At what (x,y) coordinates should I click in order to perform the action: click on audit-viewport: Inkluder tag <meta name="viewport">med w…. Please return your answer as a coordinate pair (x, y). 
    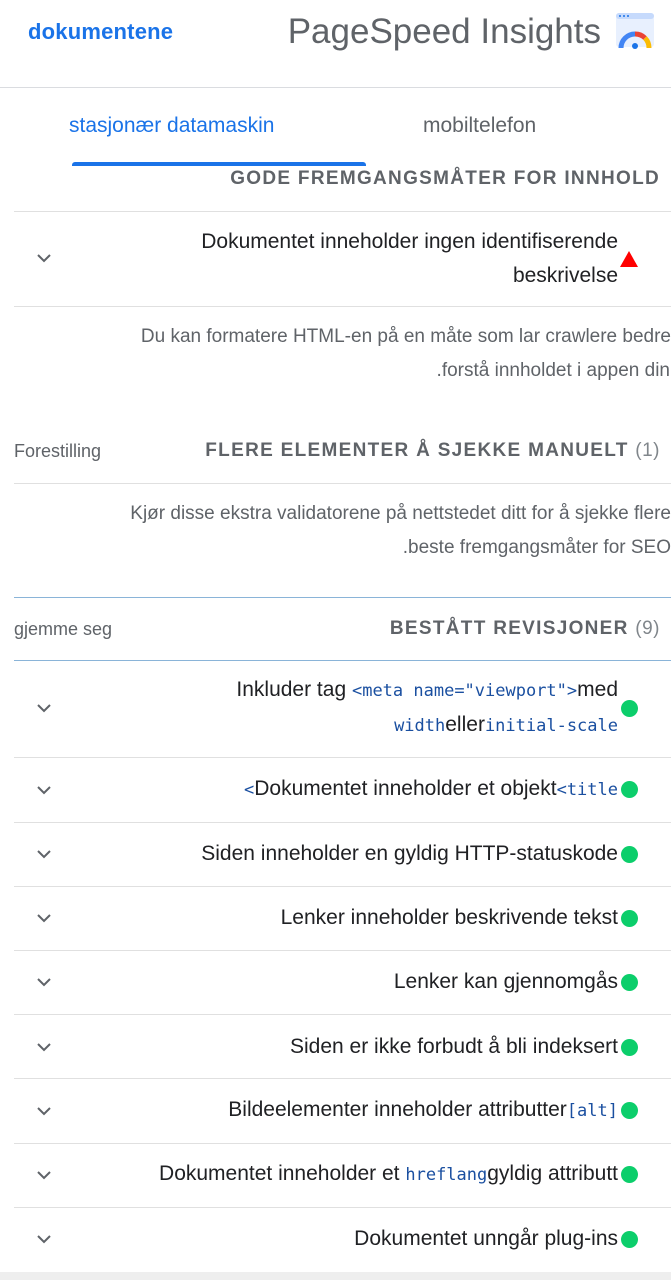
    Looking at the image, I should click on (427, 708).